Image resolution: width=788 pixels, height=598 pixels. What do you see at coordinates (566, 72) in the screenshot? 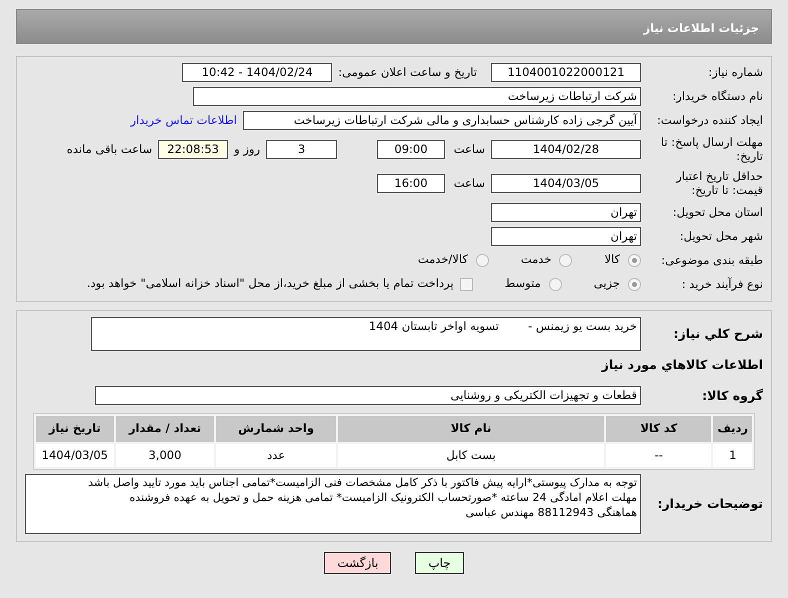
I see `need-number-field: 1104001022000121` at bounding box center [566, 72].